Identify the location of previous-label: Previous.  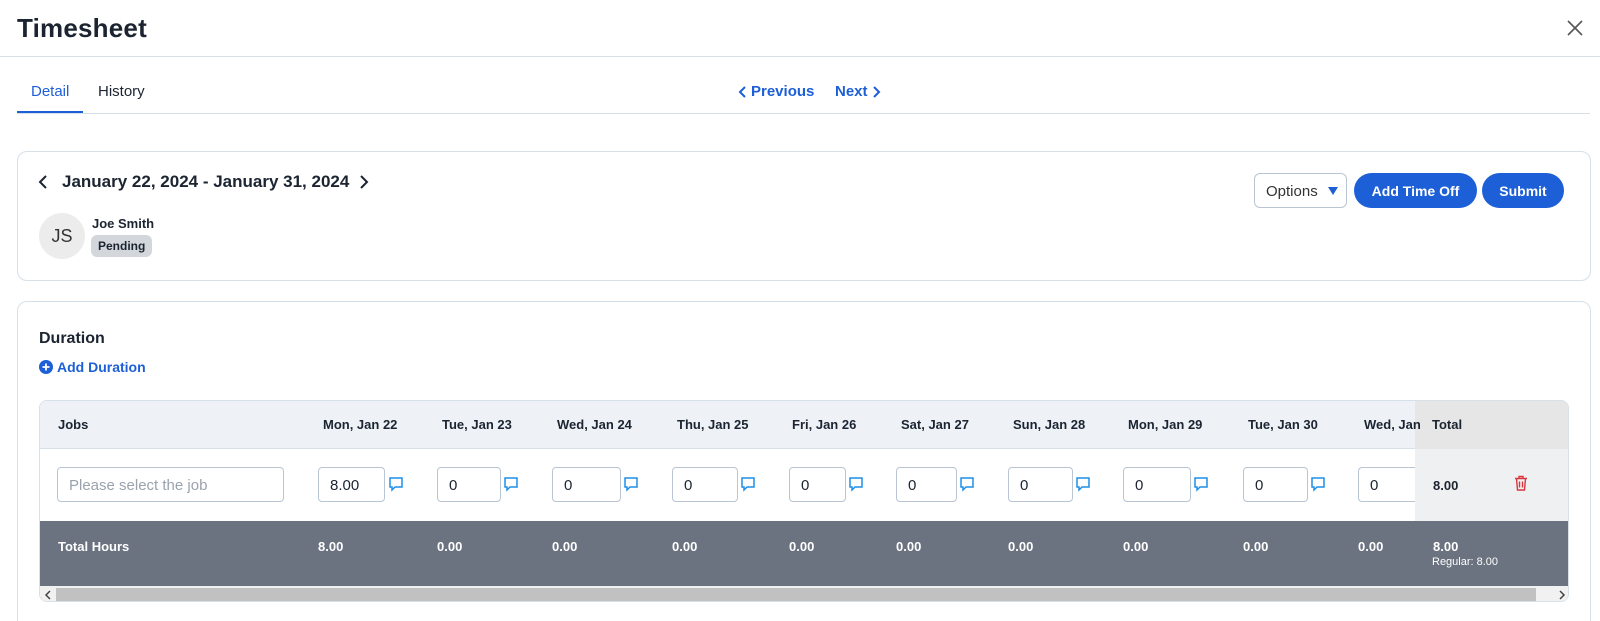
(783, 91).